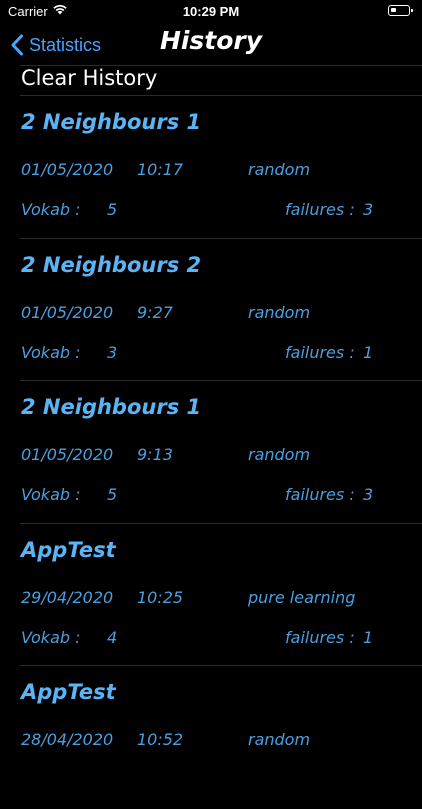  What do you see at coordinates (112, 637) in the screenshot?
I see `vokab-value: 4` at bounding box center [112, 637].